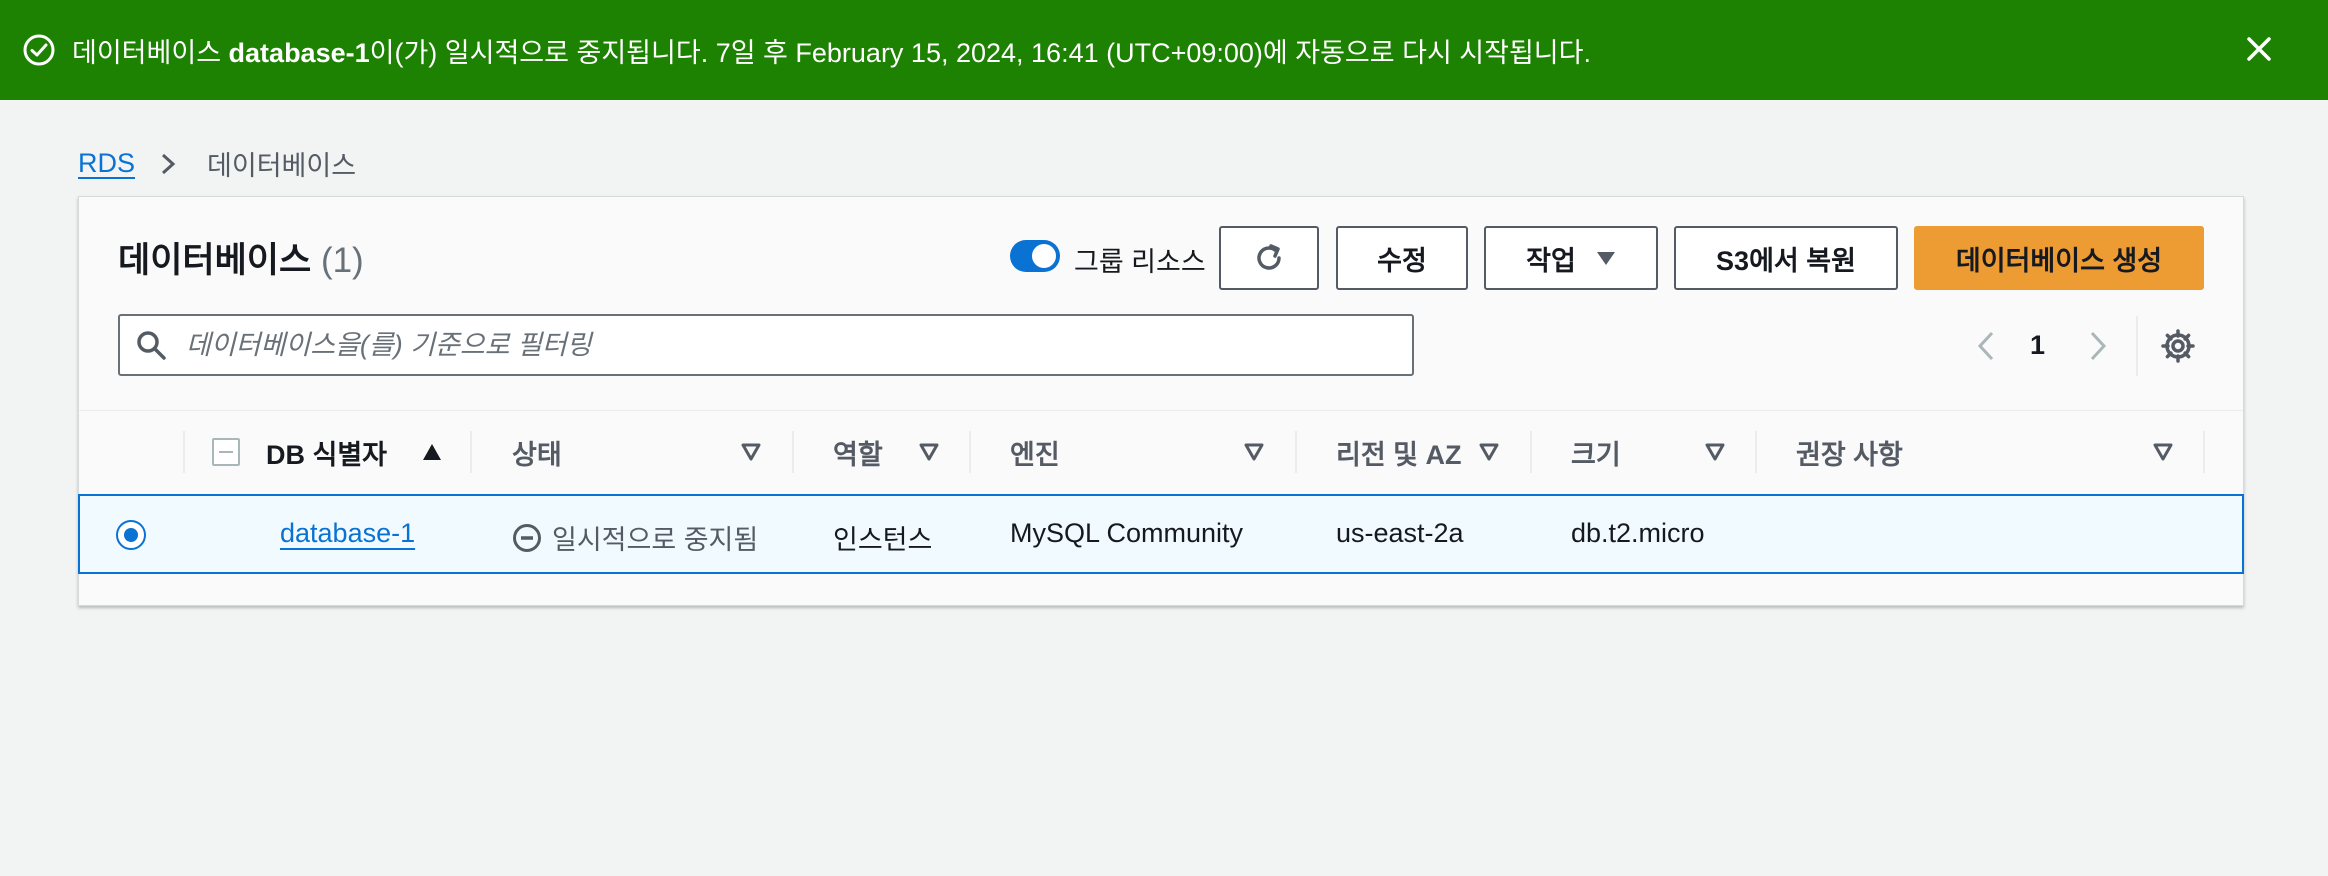  I want to click on column-header-engine: 엔진, so click(1035, 452).